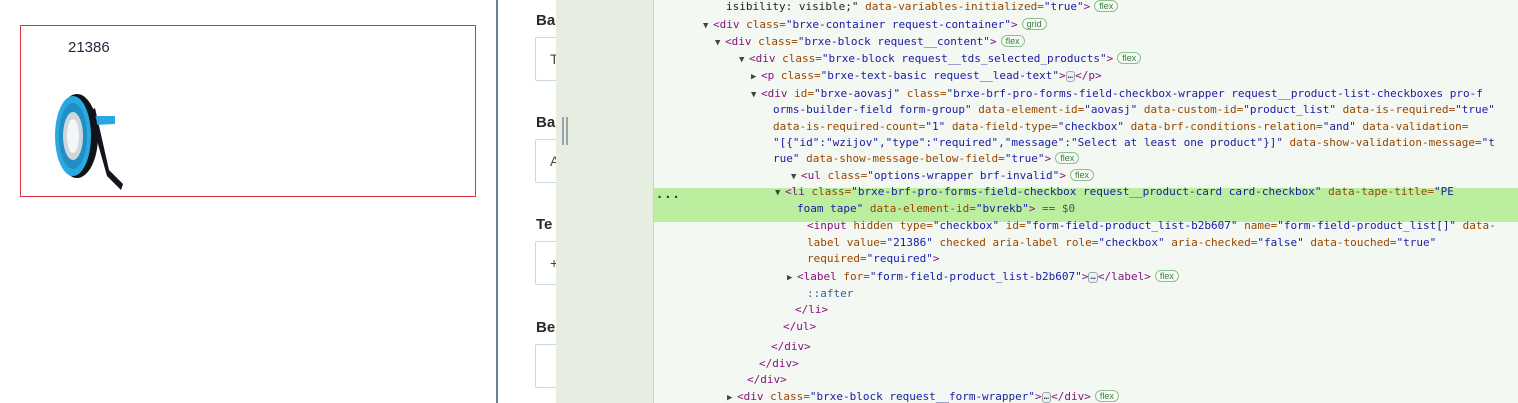  Describe the element at coordinates (1088, 75) in the screenshot. I see `closing-tag: </p>` at that location.